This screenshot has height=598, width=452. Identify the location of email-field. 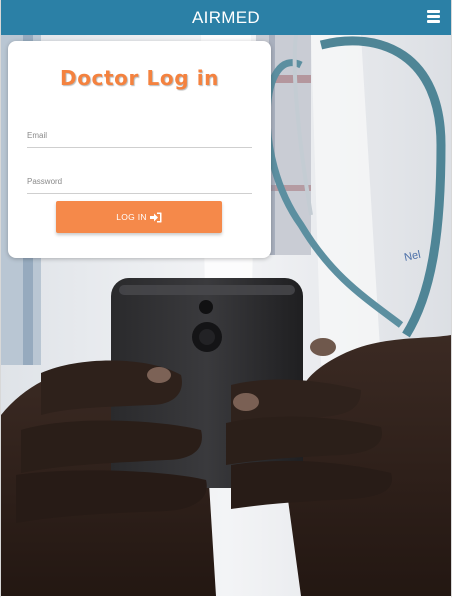
(139, 135).